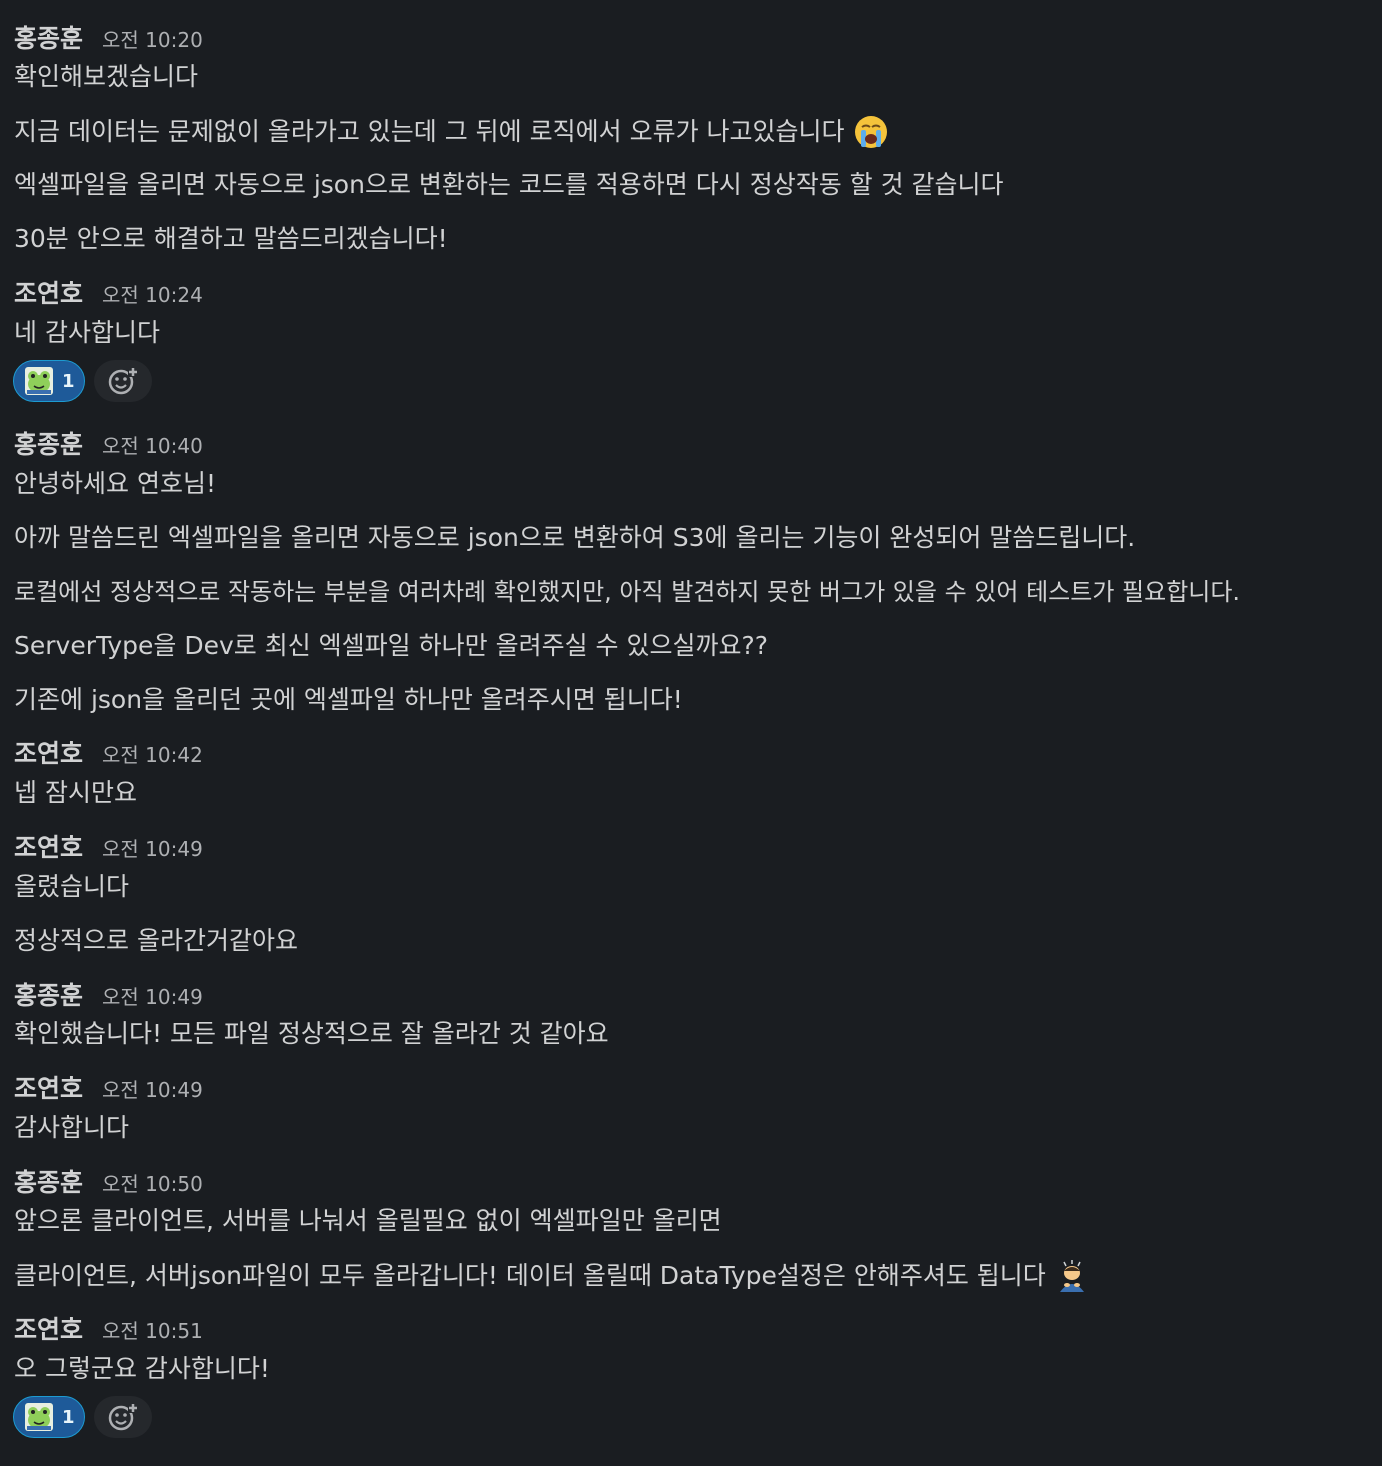 The height and width of the screenshot is (1466, 1382). I want to click on message-text: 감사합니다, so click(72, 1127).